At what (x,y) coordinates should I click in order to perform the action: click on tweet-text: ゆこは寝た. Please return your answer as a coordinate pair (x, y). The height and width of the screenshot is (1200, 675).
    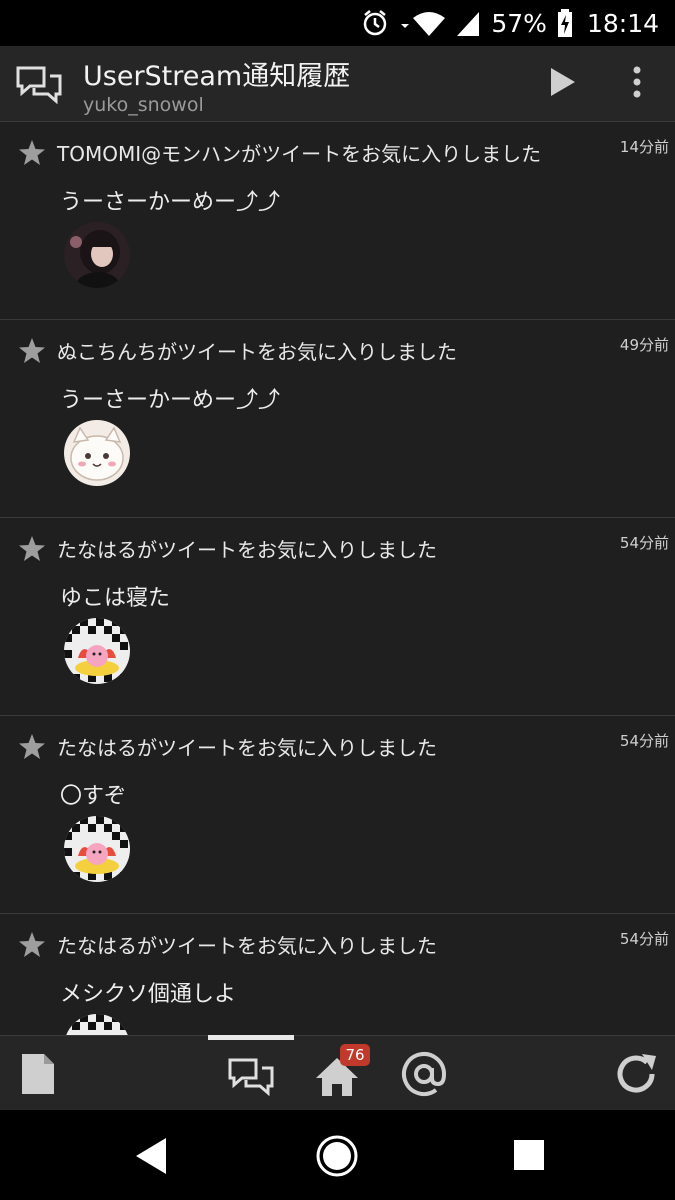
    Looking at the image, I should click on (115, 598).